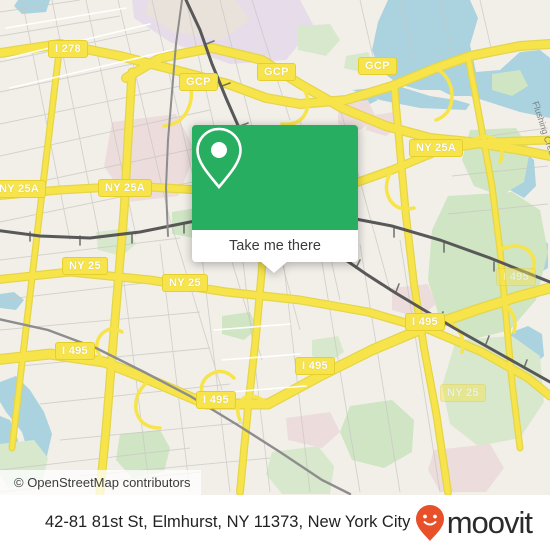  I want to click on location-pin-icon, so click(219, 158).